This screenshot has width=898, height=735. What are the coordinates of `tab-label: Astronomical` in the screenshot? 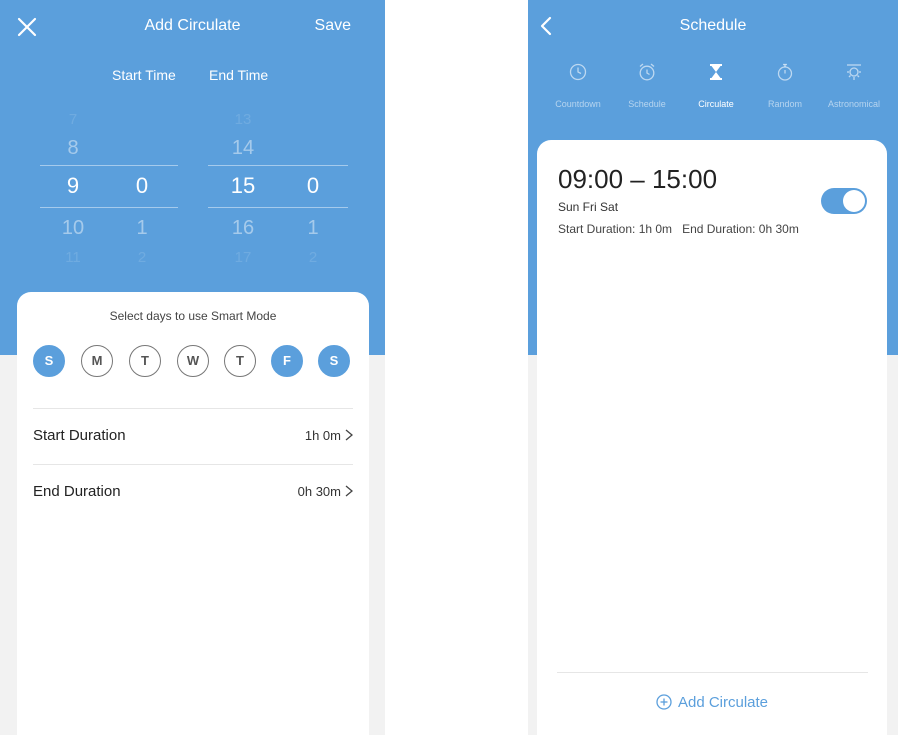 It's located at (854, 104).